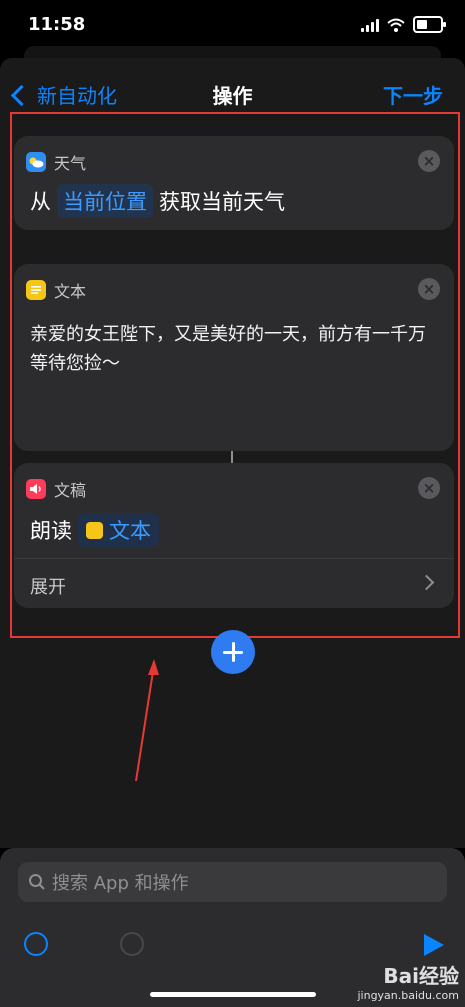  I want to click on annotation-arrow-icon, so click(147, 720).